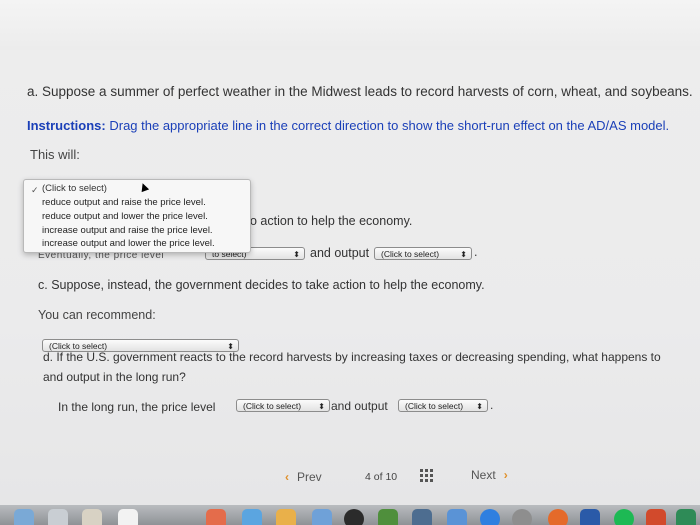  I want to click on page-of: of, so click(378, 477).